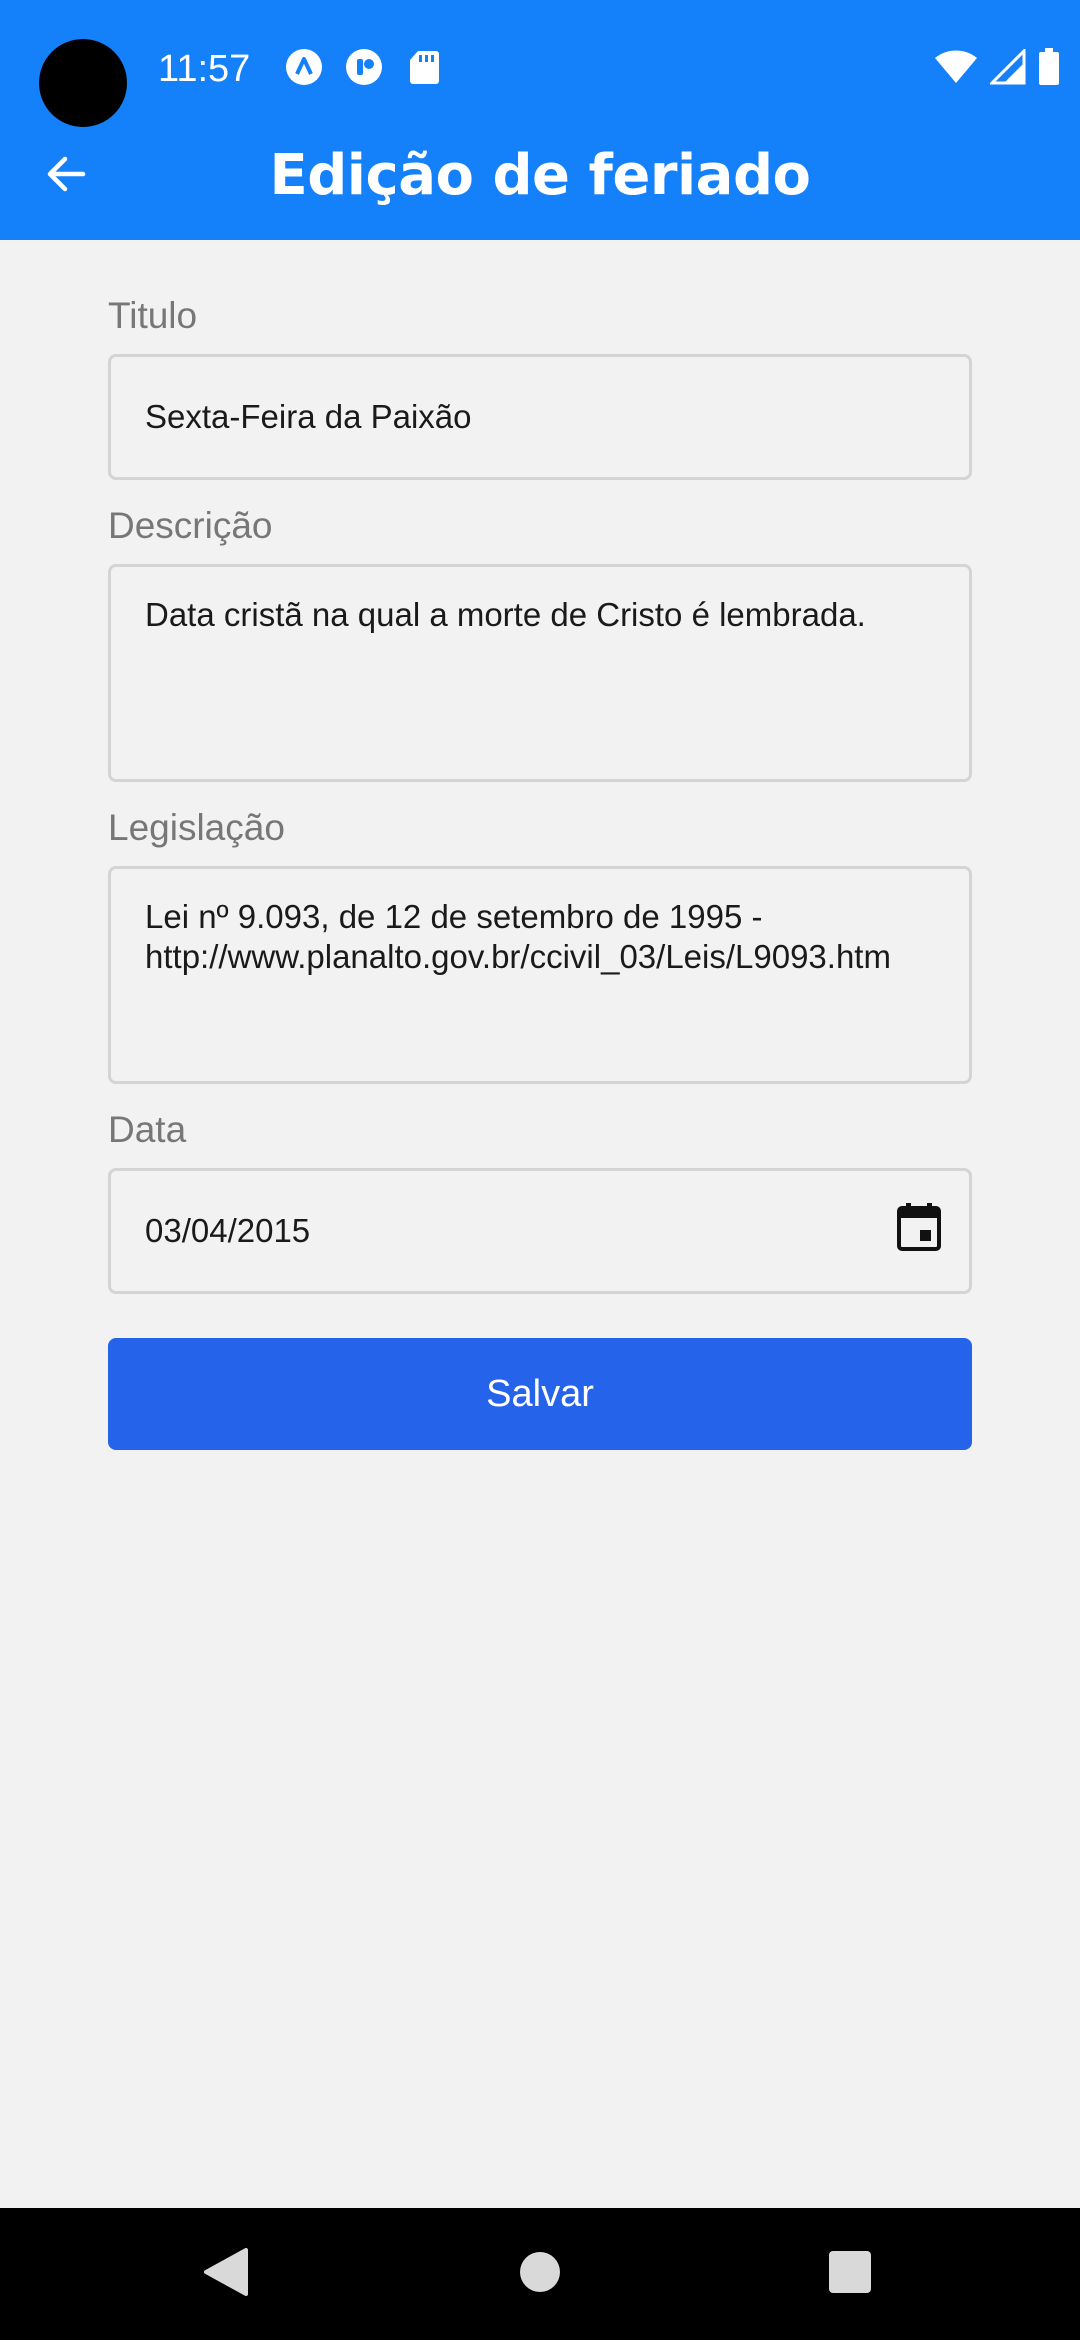 Image resolution: width=1080 pixels, height=2340 pixels. Describe the element at coordinates (540, 417) in the screenshot. I see `titulo-field: Sexta-Feira da Paixão` at that location.